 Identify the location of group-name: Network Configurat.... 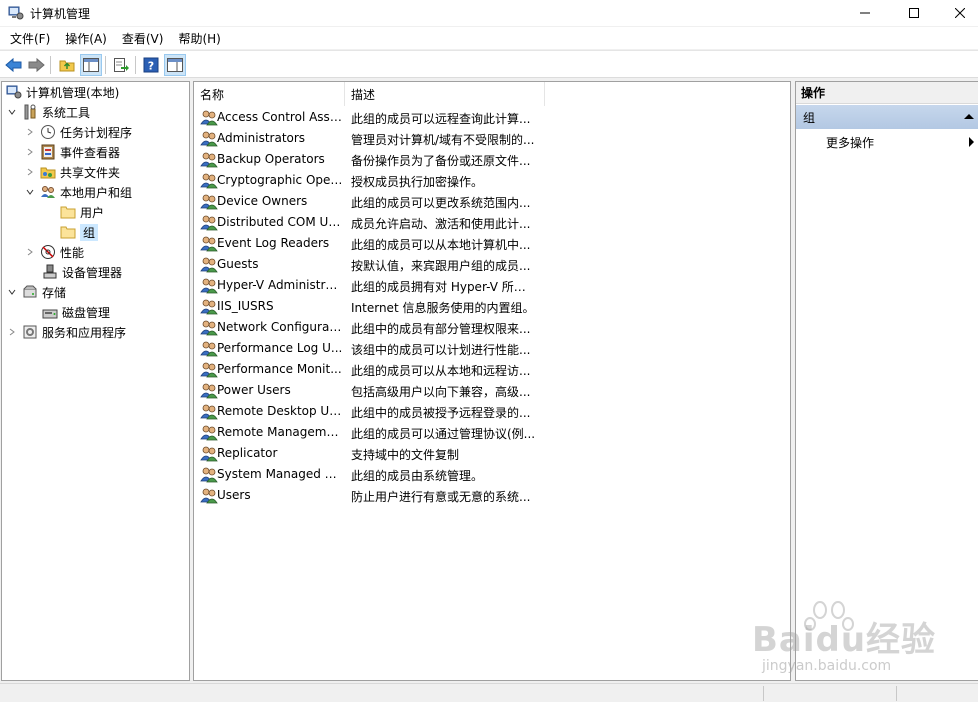
(280, 327).